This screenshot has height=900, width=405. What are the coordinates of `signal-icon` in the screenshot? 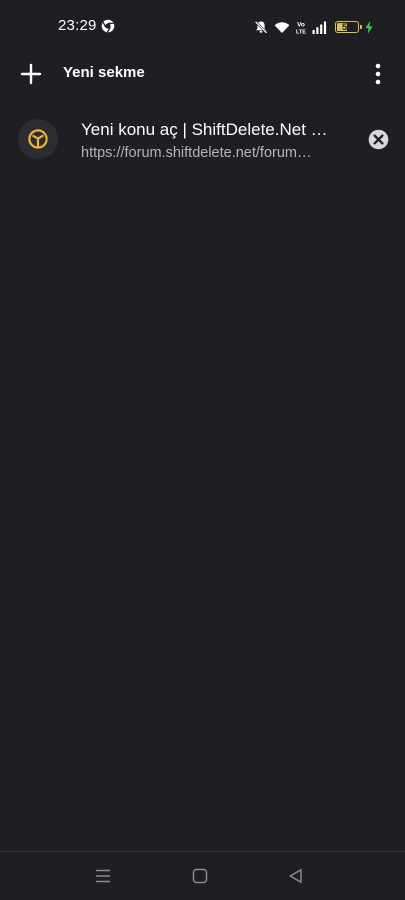 It's located at (319, 27).